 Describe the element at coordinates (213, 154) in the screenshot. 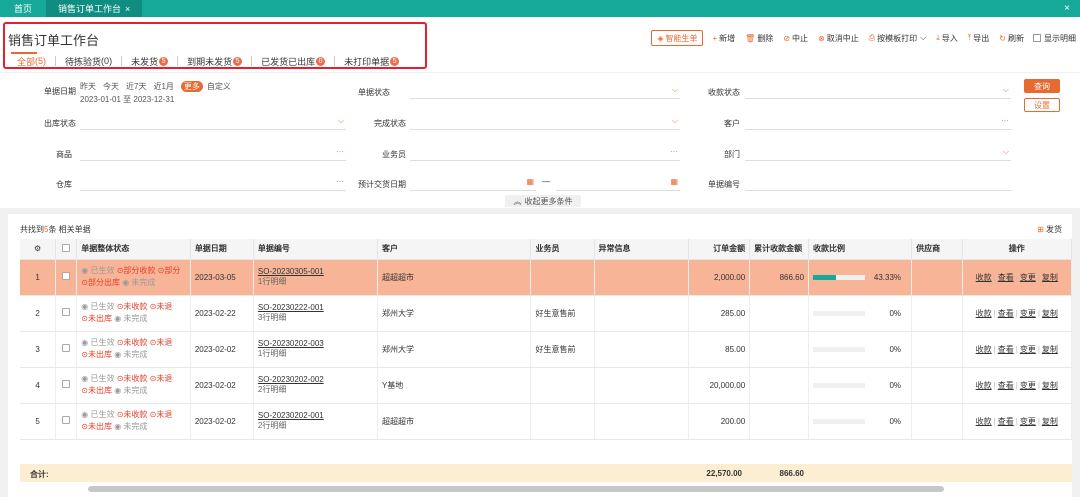

I see `goods-input: ···` at that location.